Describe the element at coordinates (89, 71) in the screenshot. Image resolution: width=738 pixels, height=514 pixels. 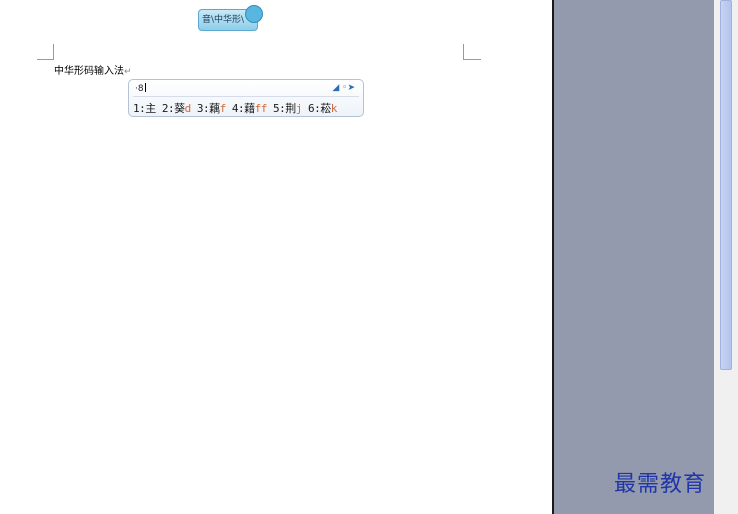
I see `document-text: 中华形码输入法` at that location.